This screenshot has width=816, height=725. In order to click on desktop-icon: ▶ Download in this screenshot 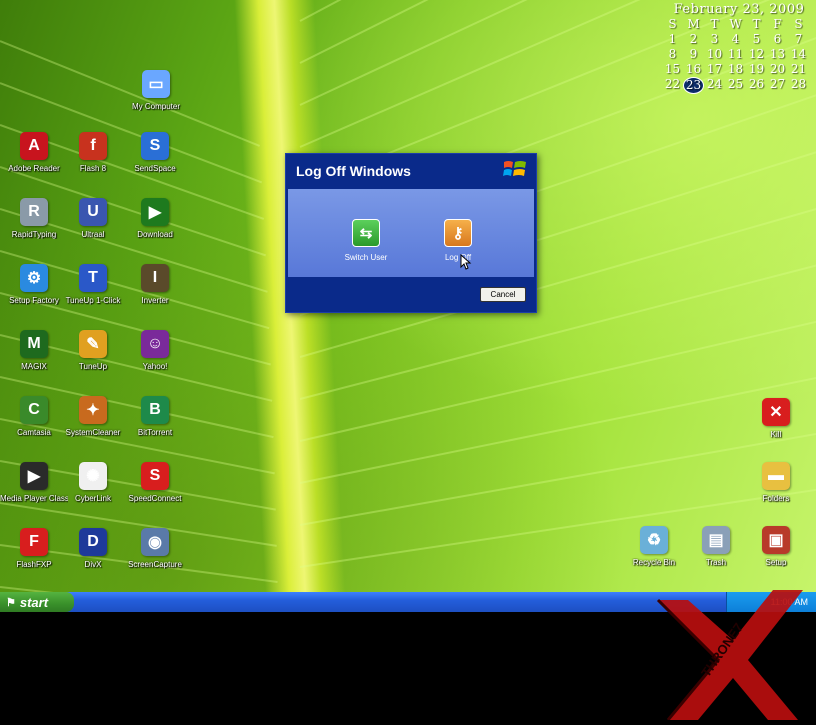, I will do `click(155, 218)`.